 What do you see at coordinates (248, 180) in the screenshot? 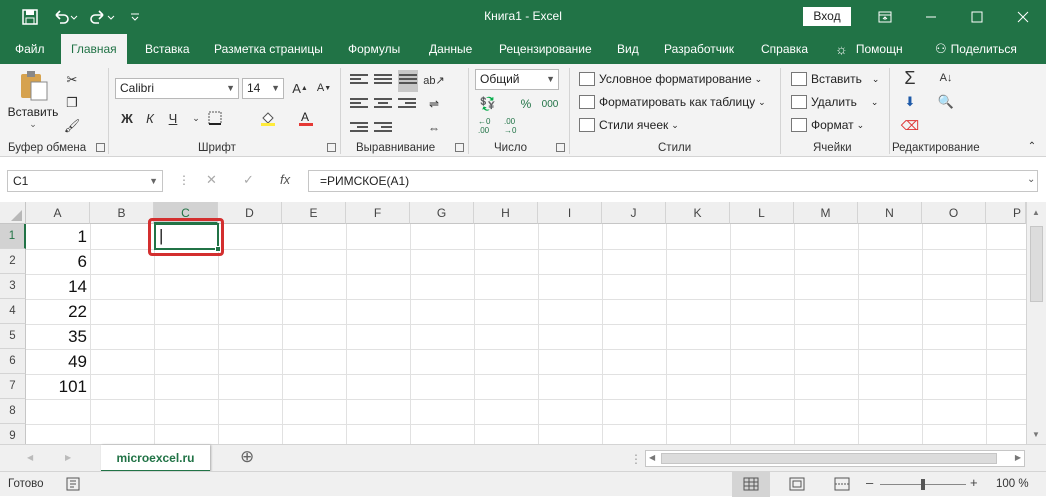
I see `enter-icon: ✓` at bounding box center [248, 180].